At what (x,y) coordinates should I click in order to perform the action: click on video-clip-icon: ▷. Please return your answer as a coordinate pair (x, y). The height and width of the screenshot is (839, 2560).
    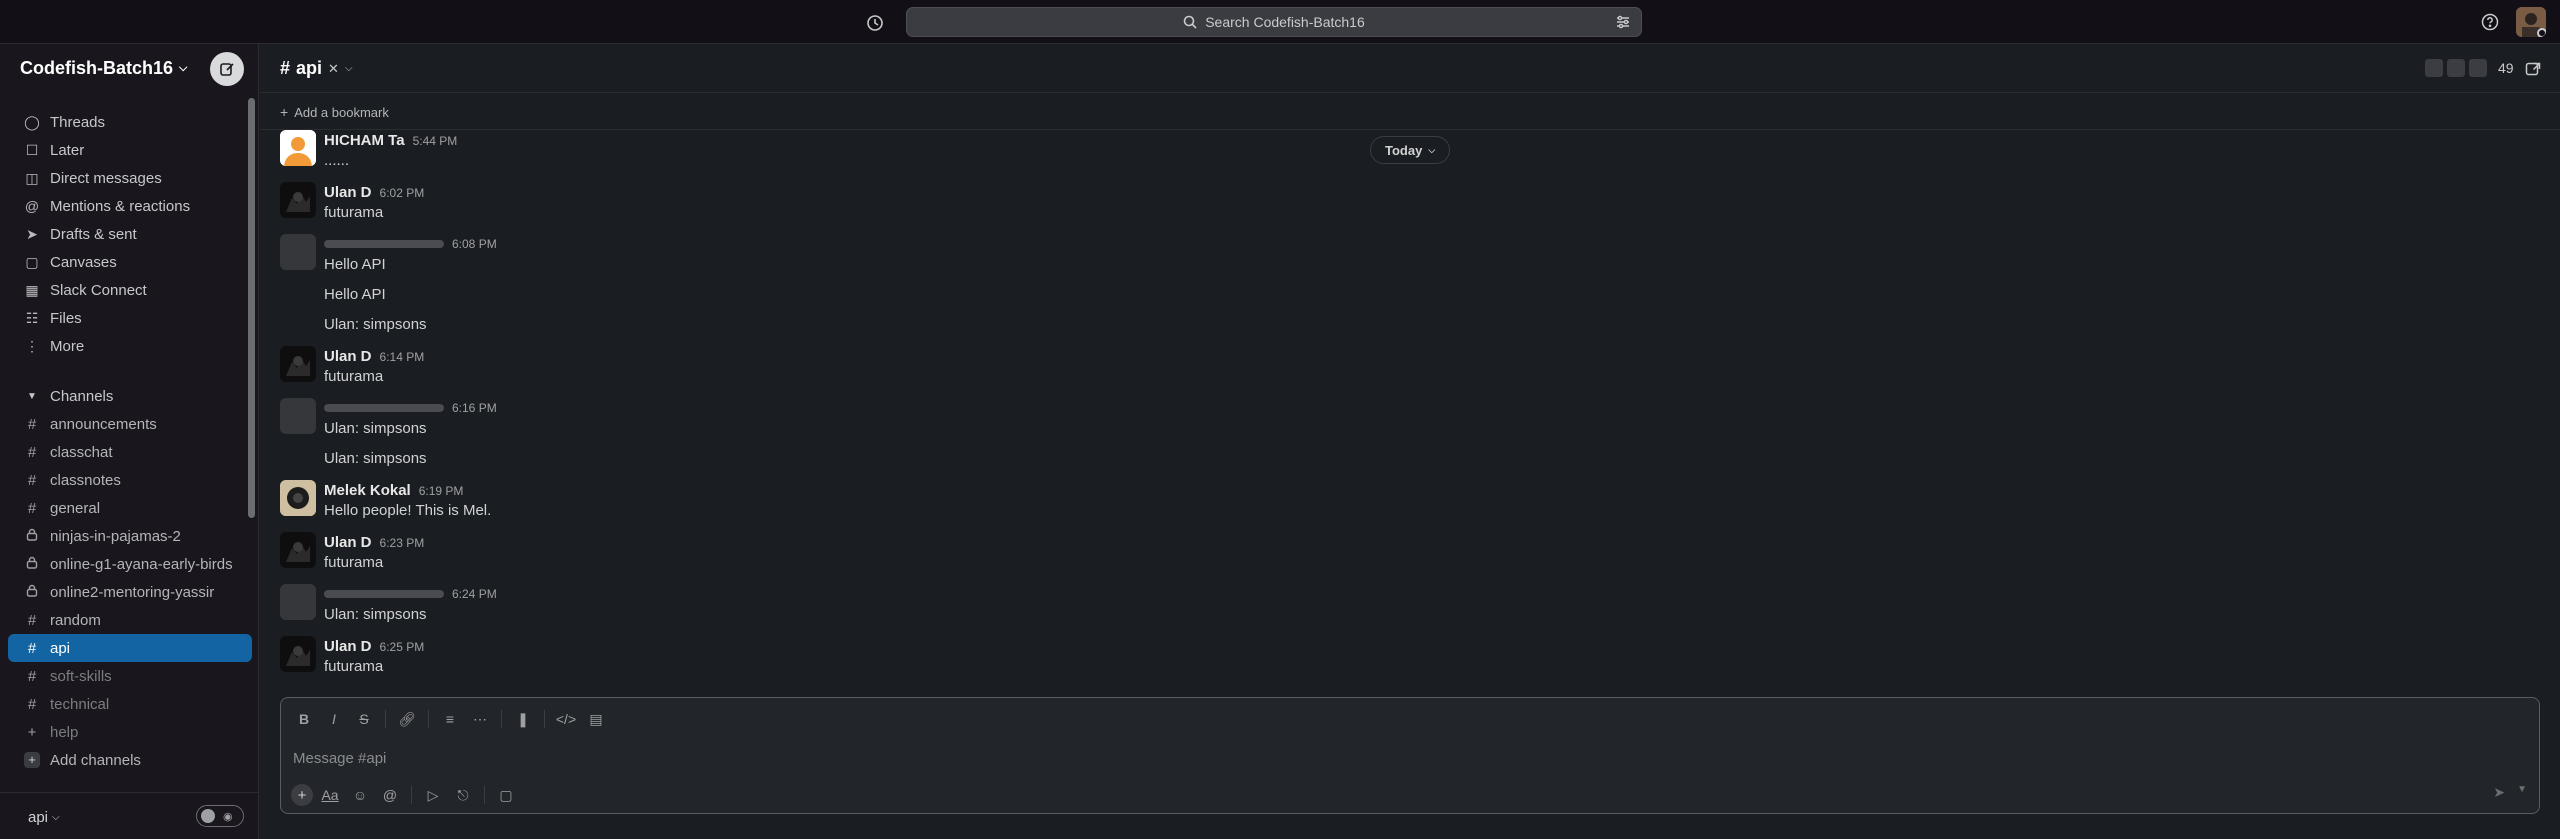
    Looking at the image, I should click on (433, 795).